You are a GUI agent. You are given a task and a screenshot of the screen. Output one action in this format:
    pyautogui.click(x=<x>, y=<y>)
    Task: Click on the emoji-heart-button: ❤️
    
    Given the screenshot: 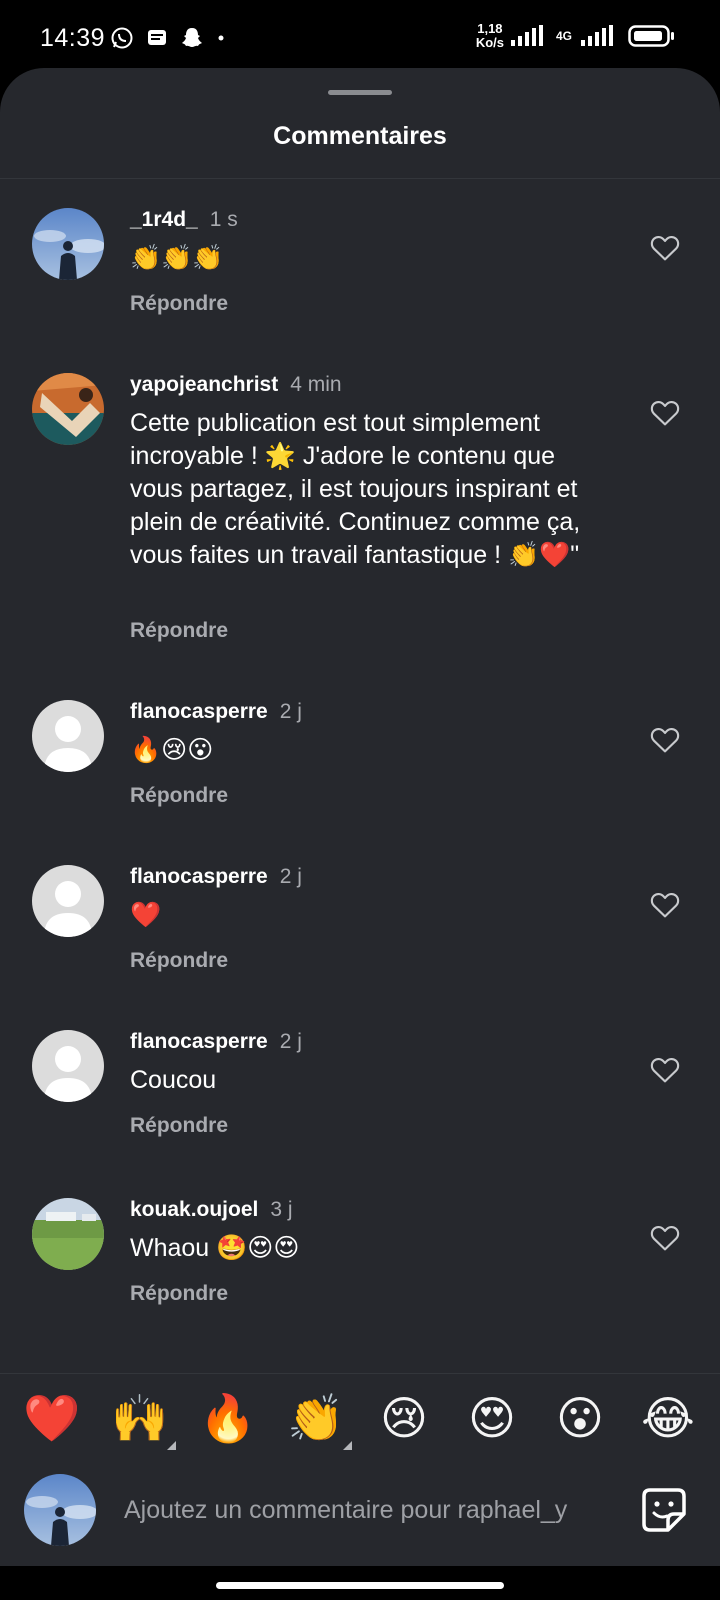 What is the action you would take?
    pyautogui.click(x=52, y=1418)
    